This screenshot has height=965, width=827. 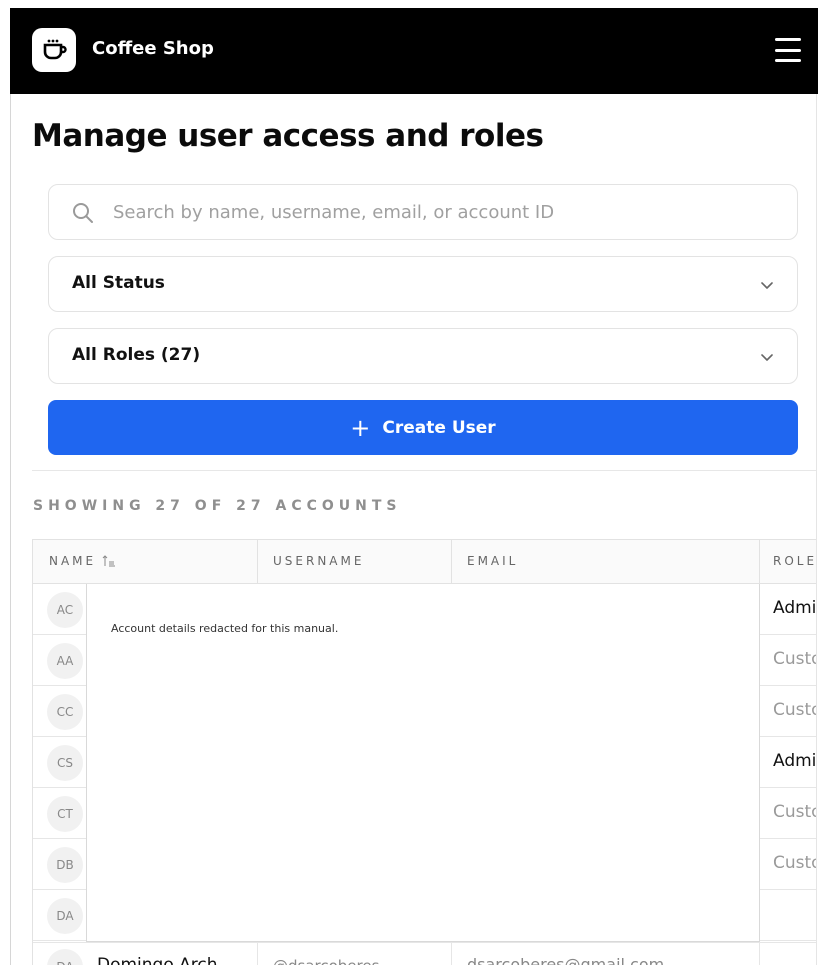 I want to click on page-right-border, so click(x=816, y=529).